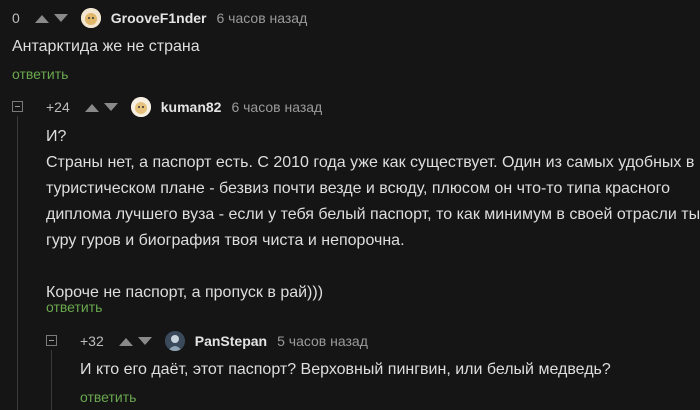 The height and width of the screenshot is (410, 700). Describe the element at coordinates (191, 107) in the screenshot. I see `username: kuman82` at that location.